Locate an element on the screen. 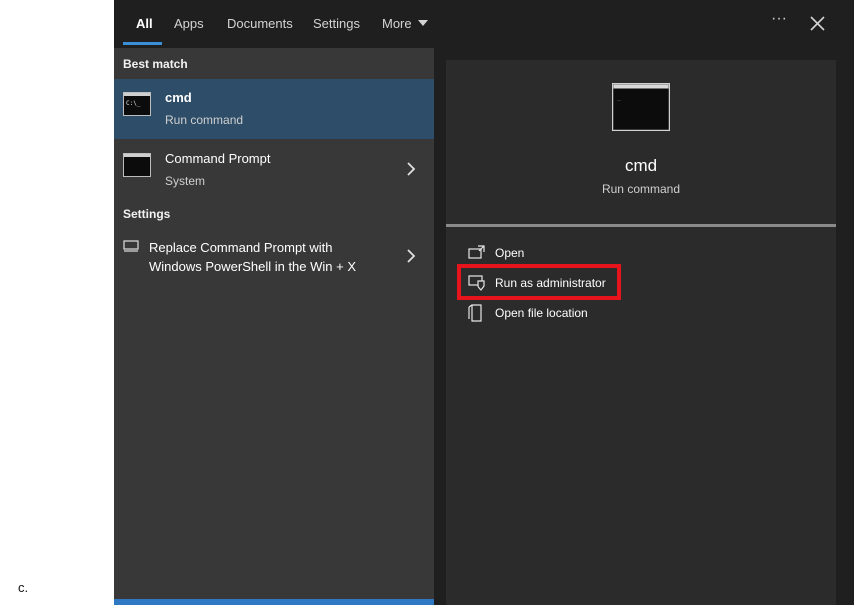 Image resolution: width=865 pixels, height=605 pixels. result-command-prompt: Command Prompt System is located at coordinates (274, 167).